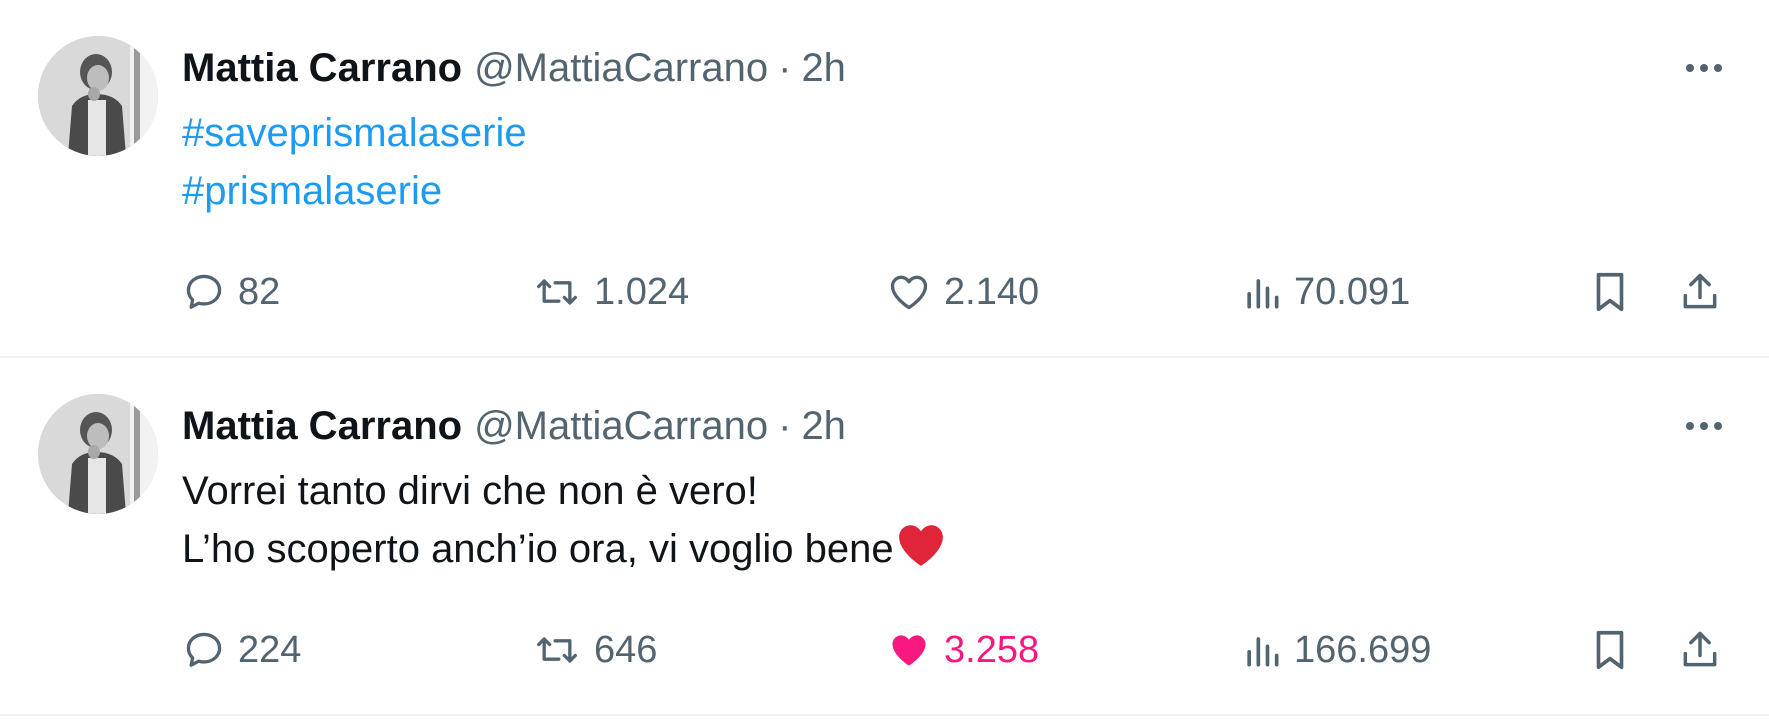  I want to click on reply-count: 82, so click(259, 291).